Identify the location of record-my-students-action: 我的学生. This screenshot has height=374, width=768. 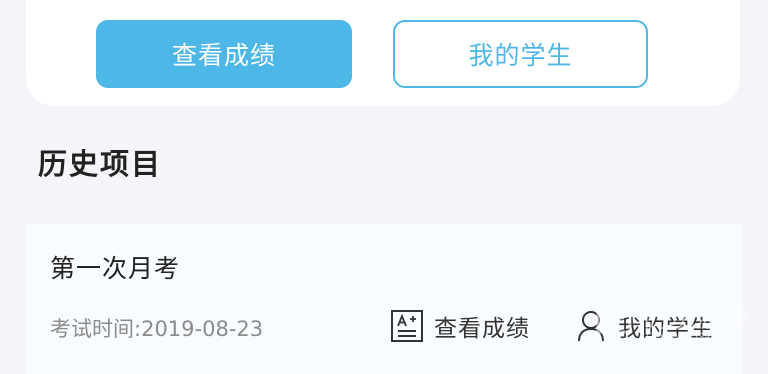
(645, 326).